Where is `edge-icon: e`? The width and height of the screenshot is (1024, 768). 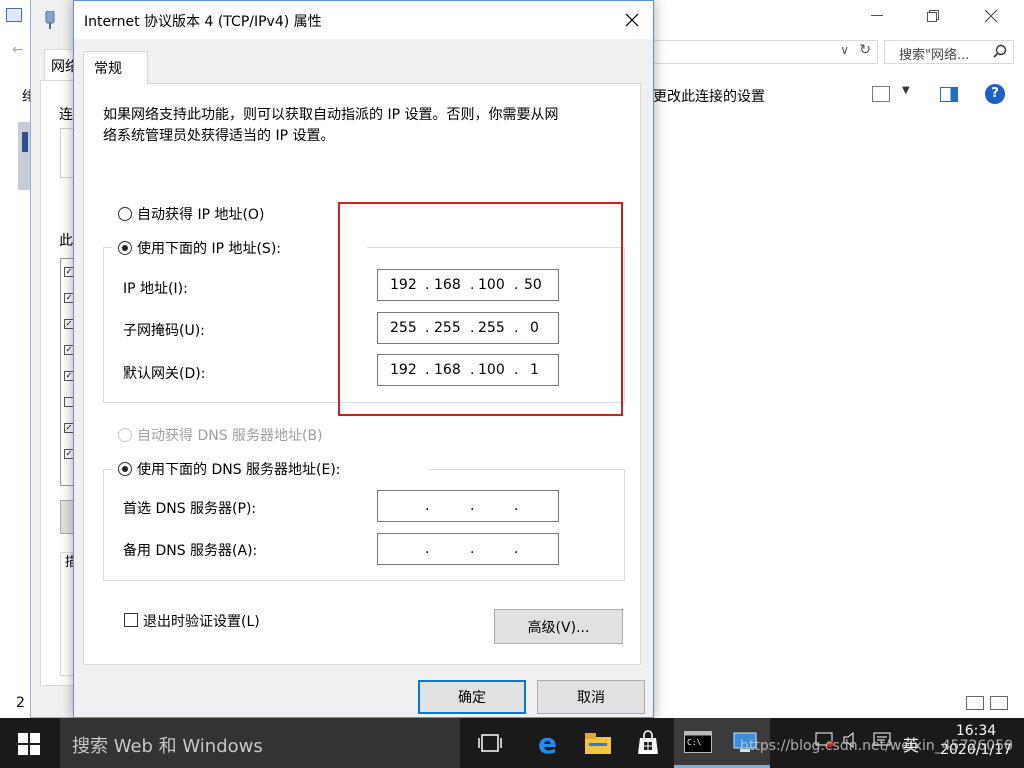 edge-icon: e is located at coordinates (548, 743).